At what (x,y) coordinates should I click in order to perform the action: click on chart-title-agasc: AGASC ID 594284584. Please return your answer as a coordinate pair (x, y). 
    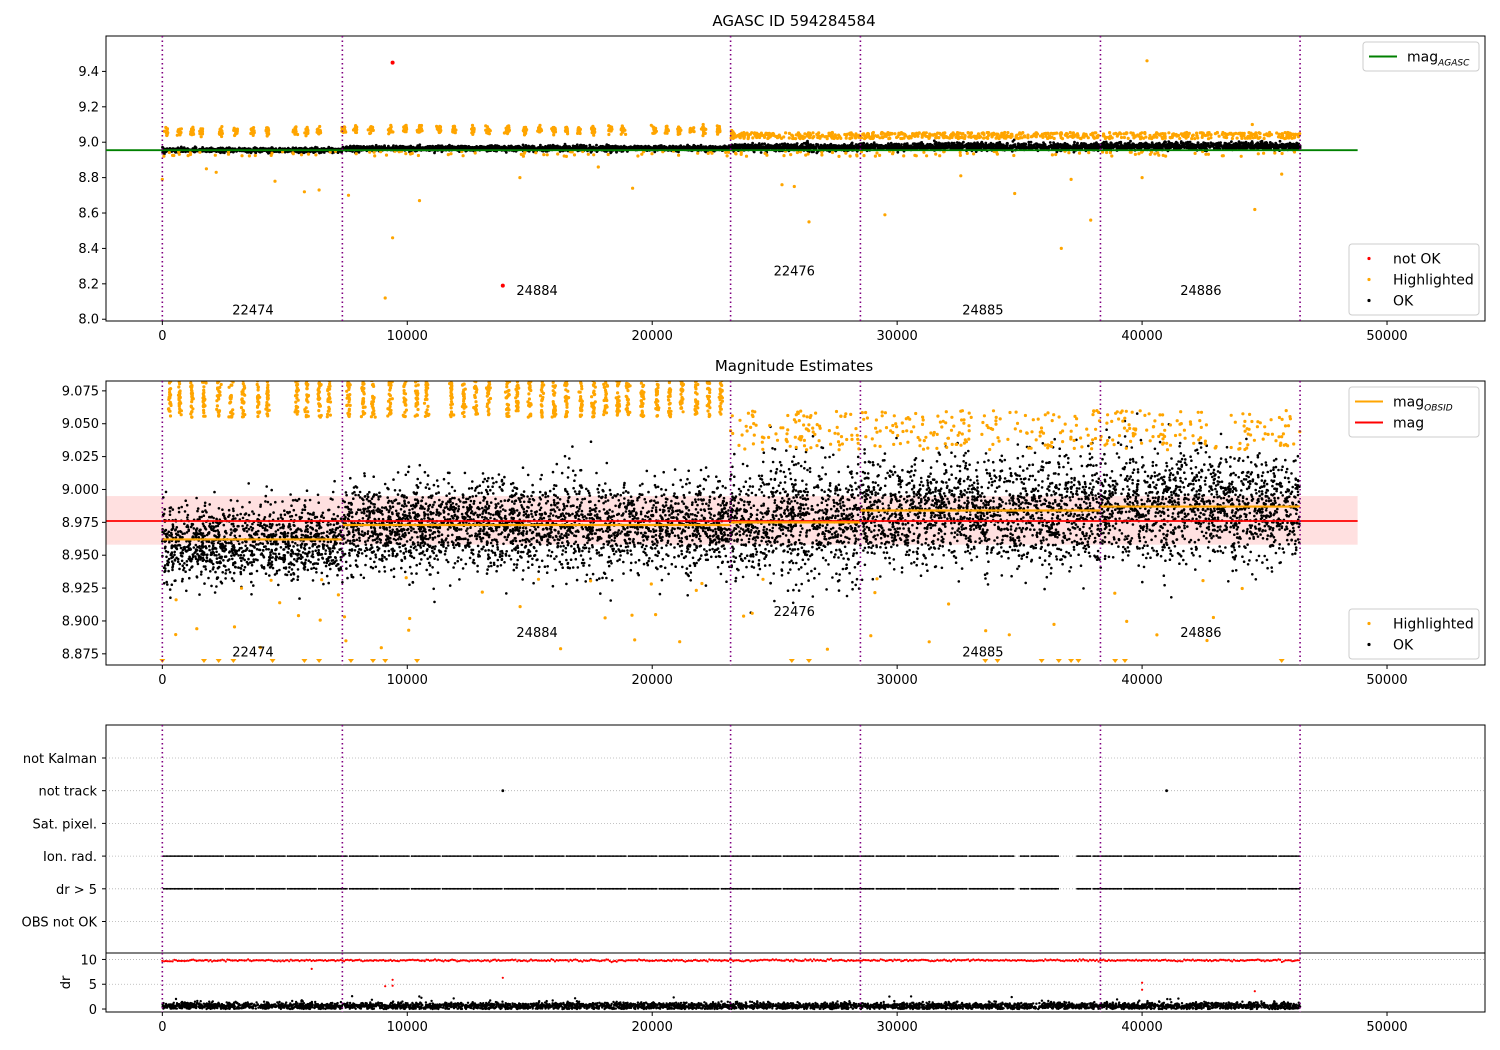
    Looking at the image, I should click on (793, 21).